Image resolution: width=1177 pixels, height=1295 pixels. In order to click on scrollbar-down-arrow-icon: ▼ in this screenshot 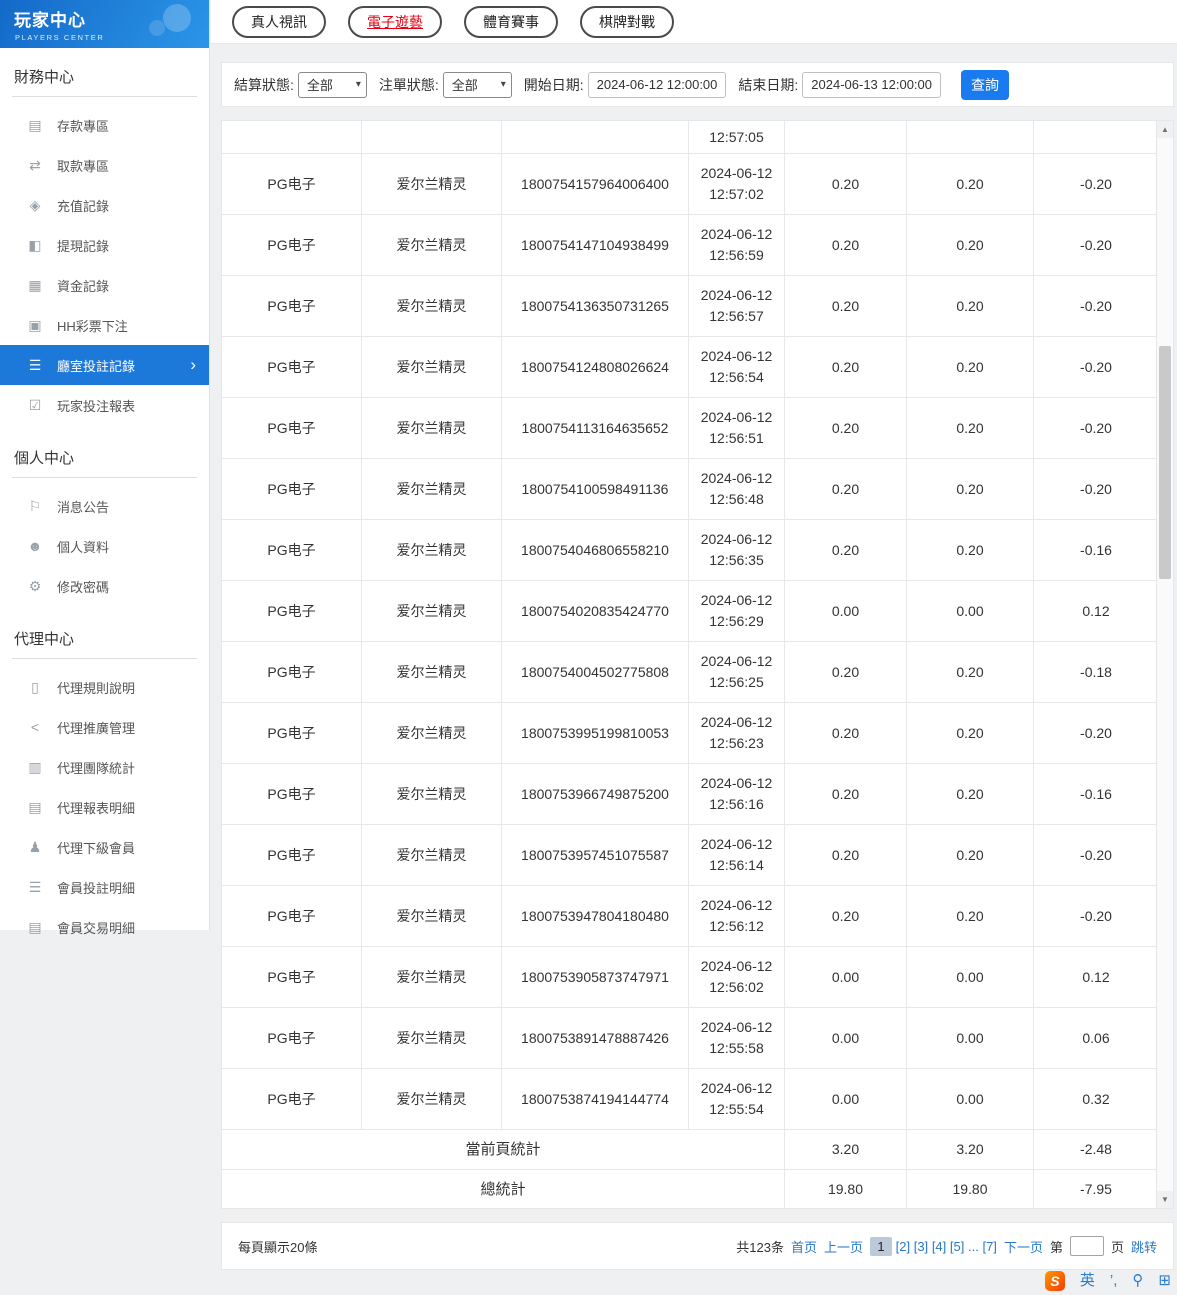, I will do `click(1165, 1199)`.